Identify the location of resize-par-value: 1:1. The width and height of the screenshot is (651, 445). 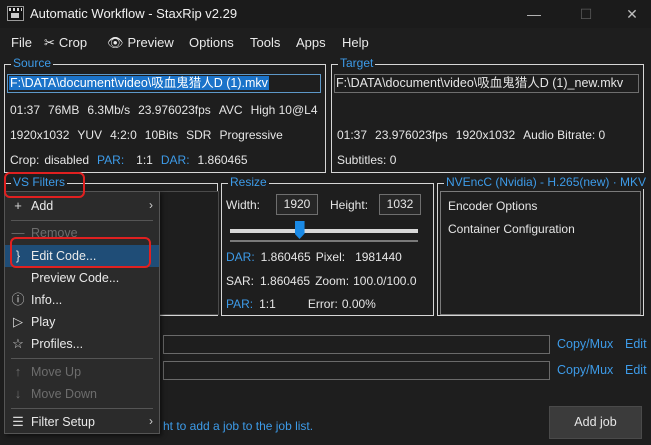
(267, 304).